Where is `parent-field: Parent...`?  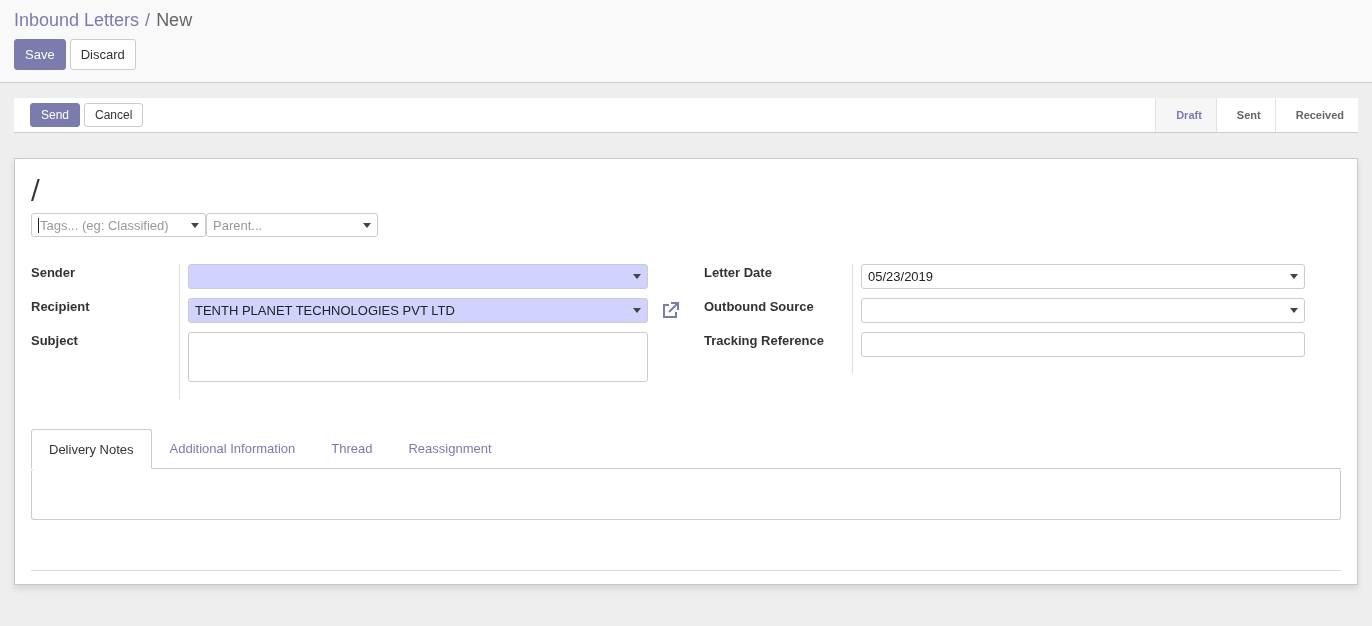
parent-field: Parent... is located at coordinates (292, 225).